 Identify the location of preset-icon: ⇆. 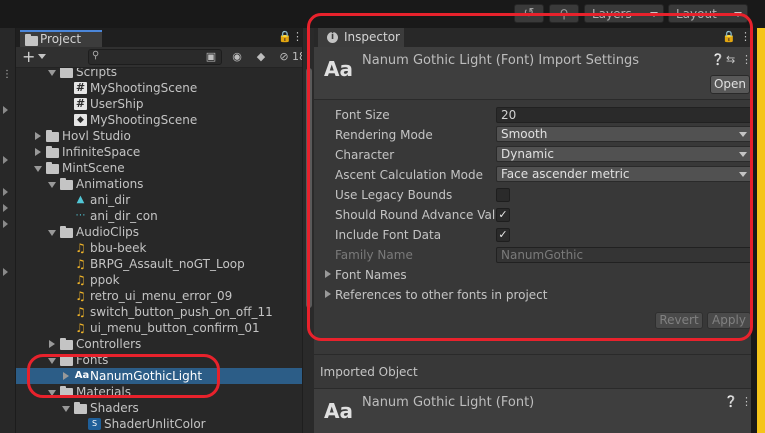
(730, 59).